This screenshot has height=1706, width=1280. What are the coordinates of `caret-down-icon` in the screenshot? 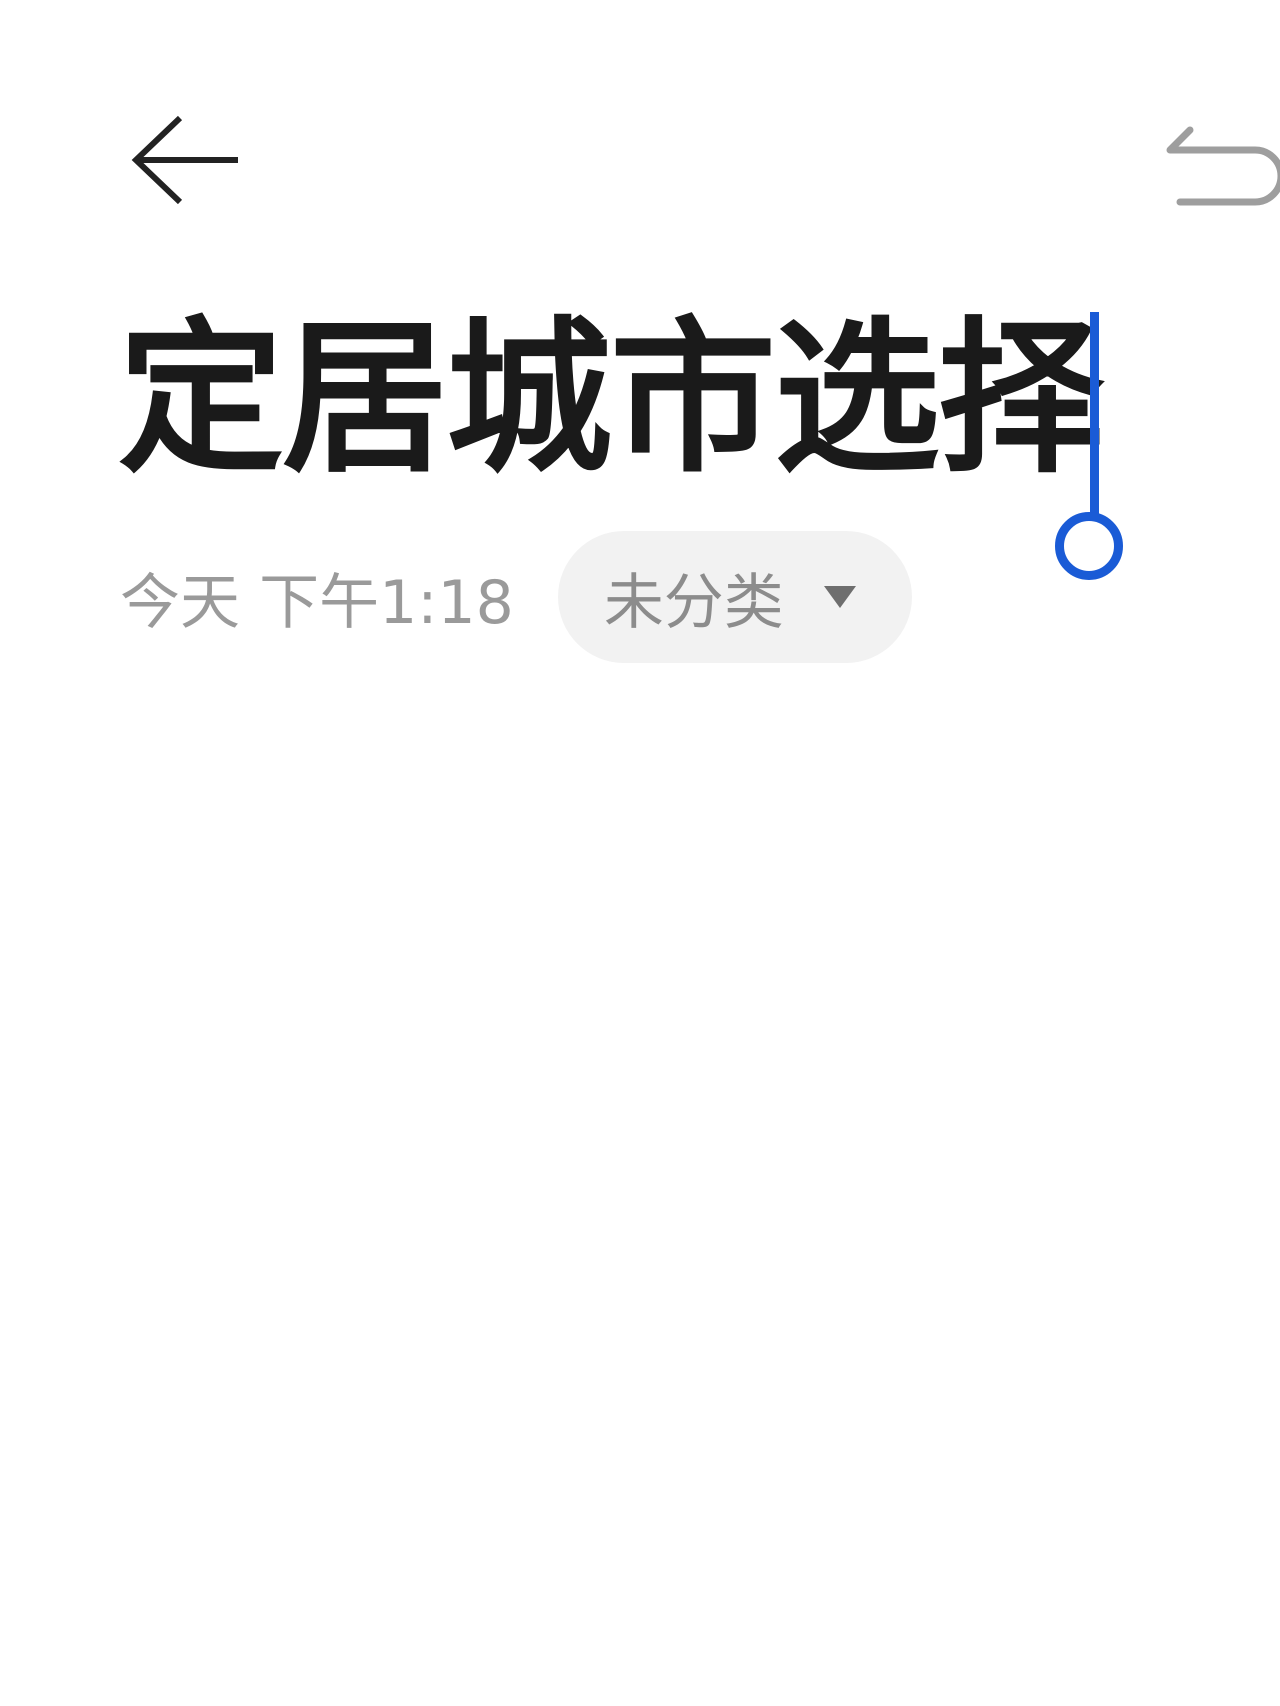 It's located at (839, 597).